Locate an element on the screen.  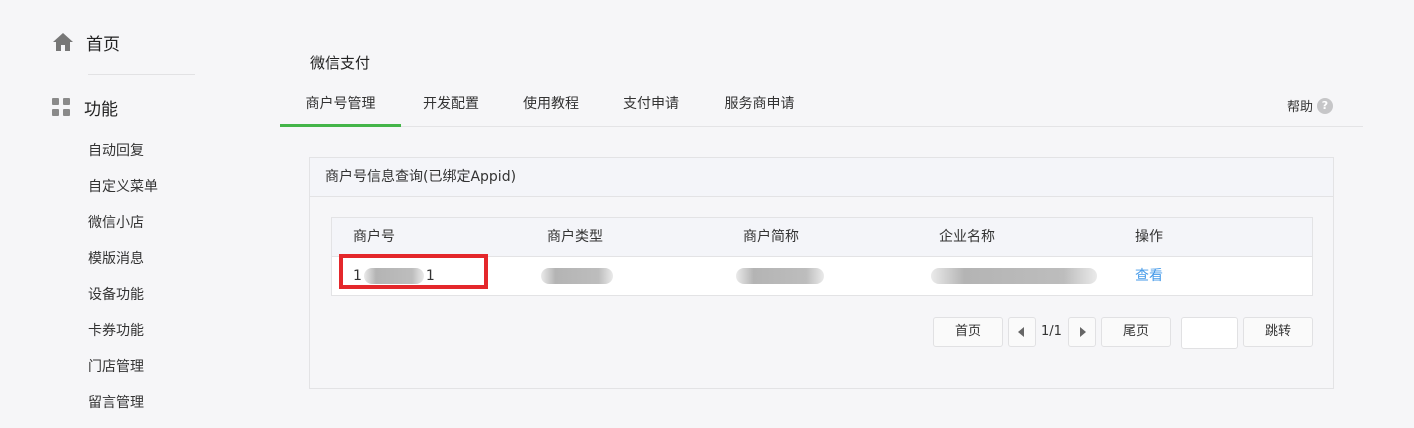
tab-dev-config: 开发配置 is located at coordinates (451, 106).